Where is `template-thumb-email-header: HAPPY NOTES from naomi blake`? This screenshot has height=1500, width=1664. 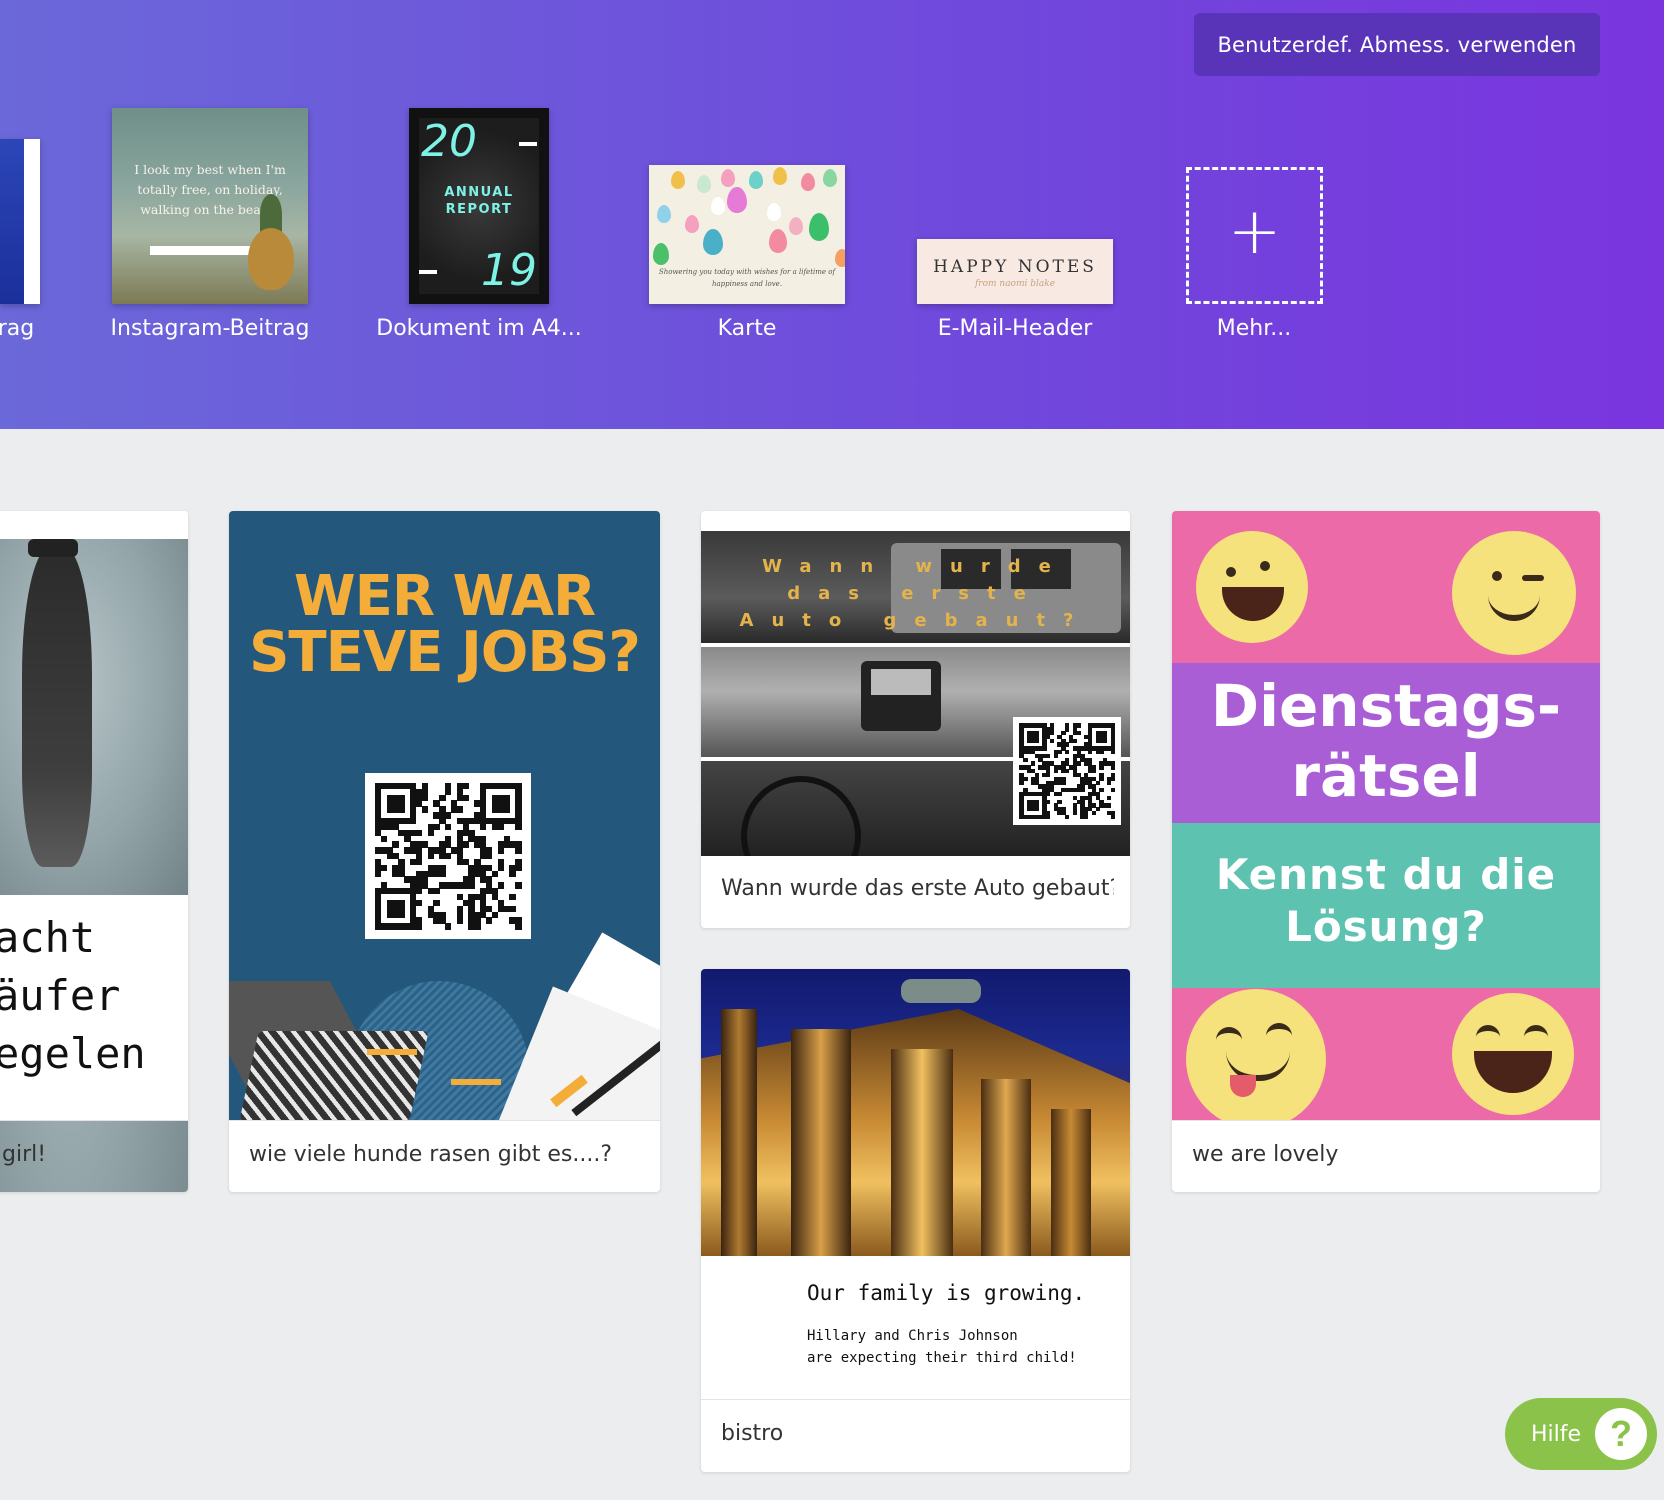 template-thumb-email-header: HAPPY NOTES from naomi blake is located at coordinates (1015, 271).